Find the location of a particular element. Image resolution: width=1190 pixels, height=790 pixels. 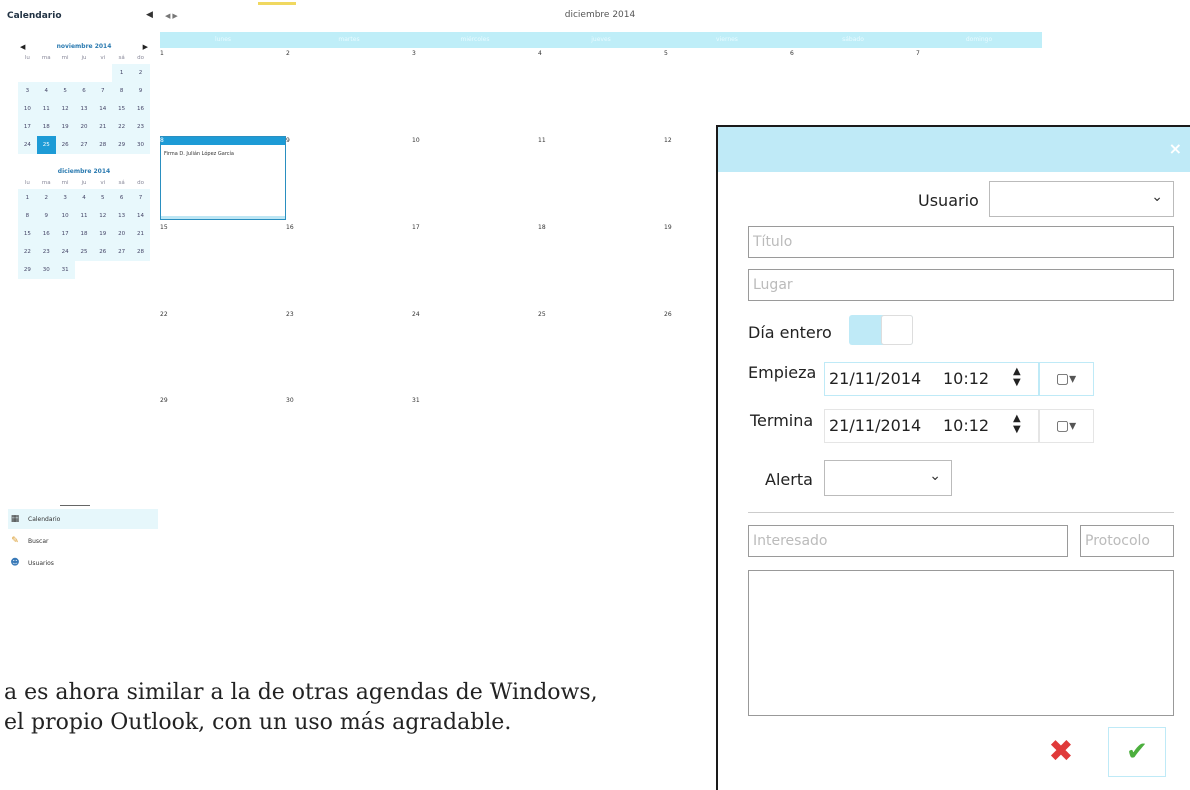

calendar-day-number: 26 is located at coordinates (668, 314).